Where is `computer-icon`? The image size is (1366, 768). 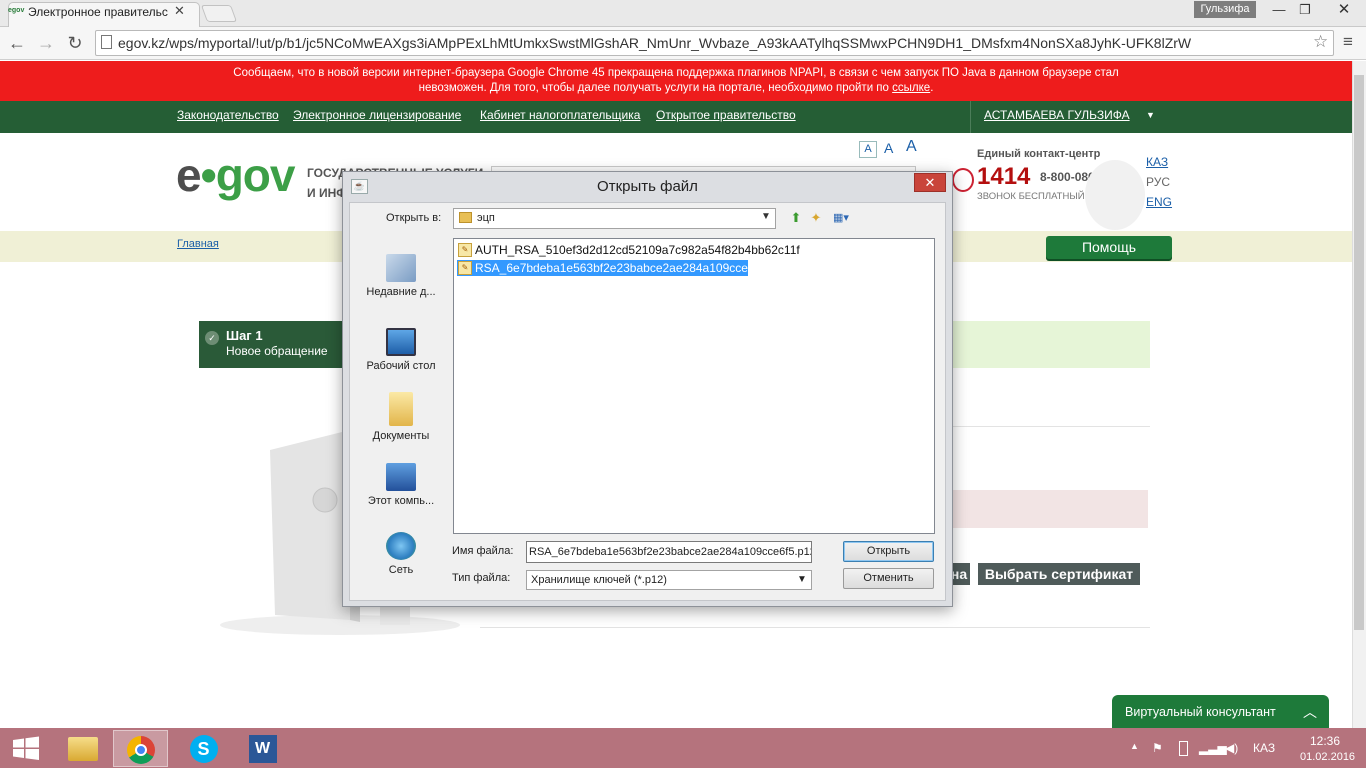
computer-icon is located at coordinates (401, 477).